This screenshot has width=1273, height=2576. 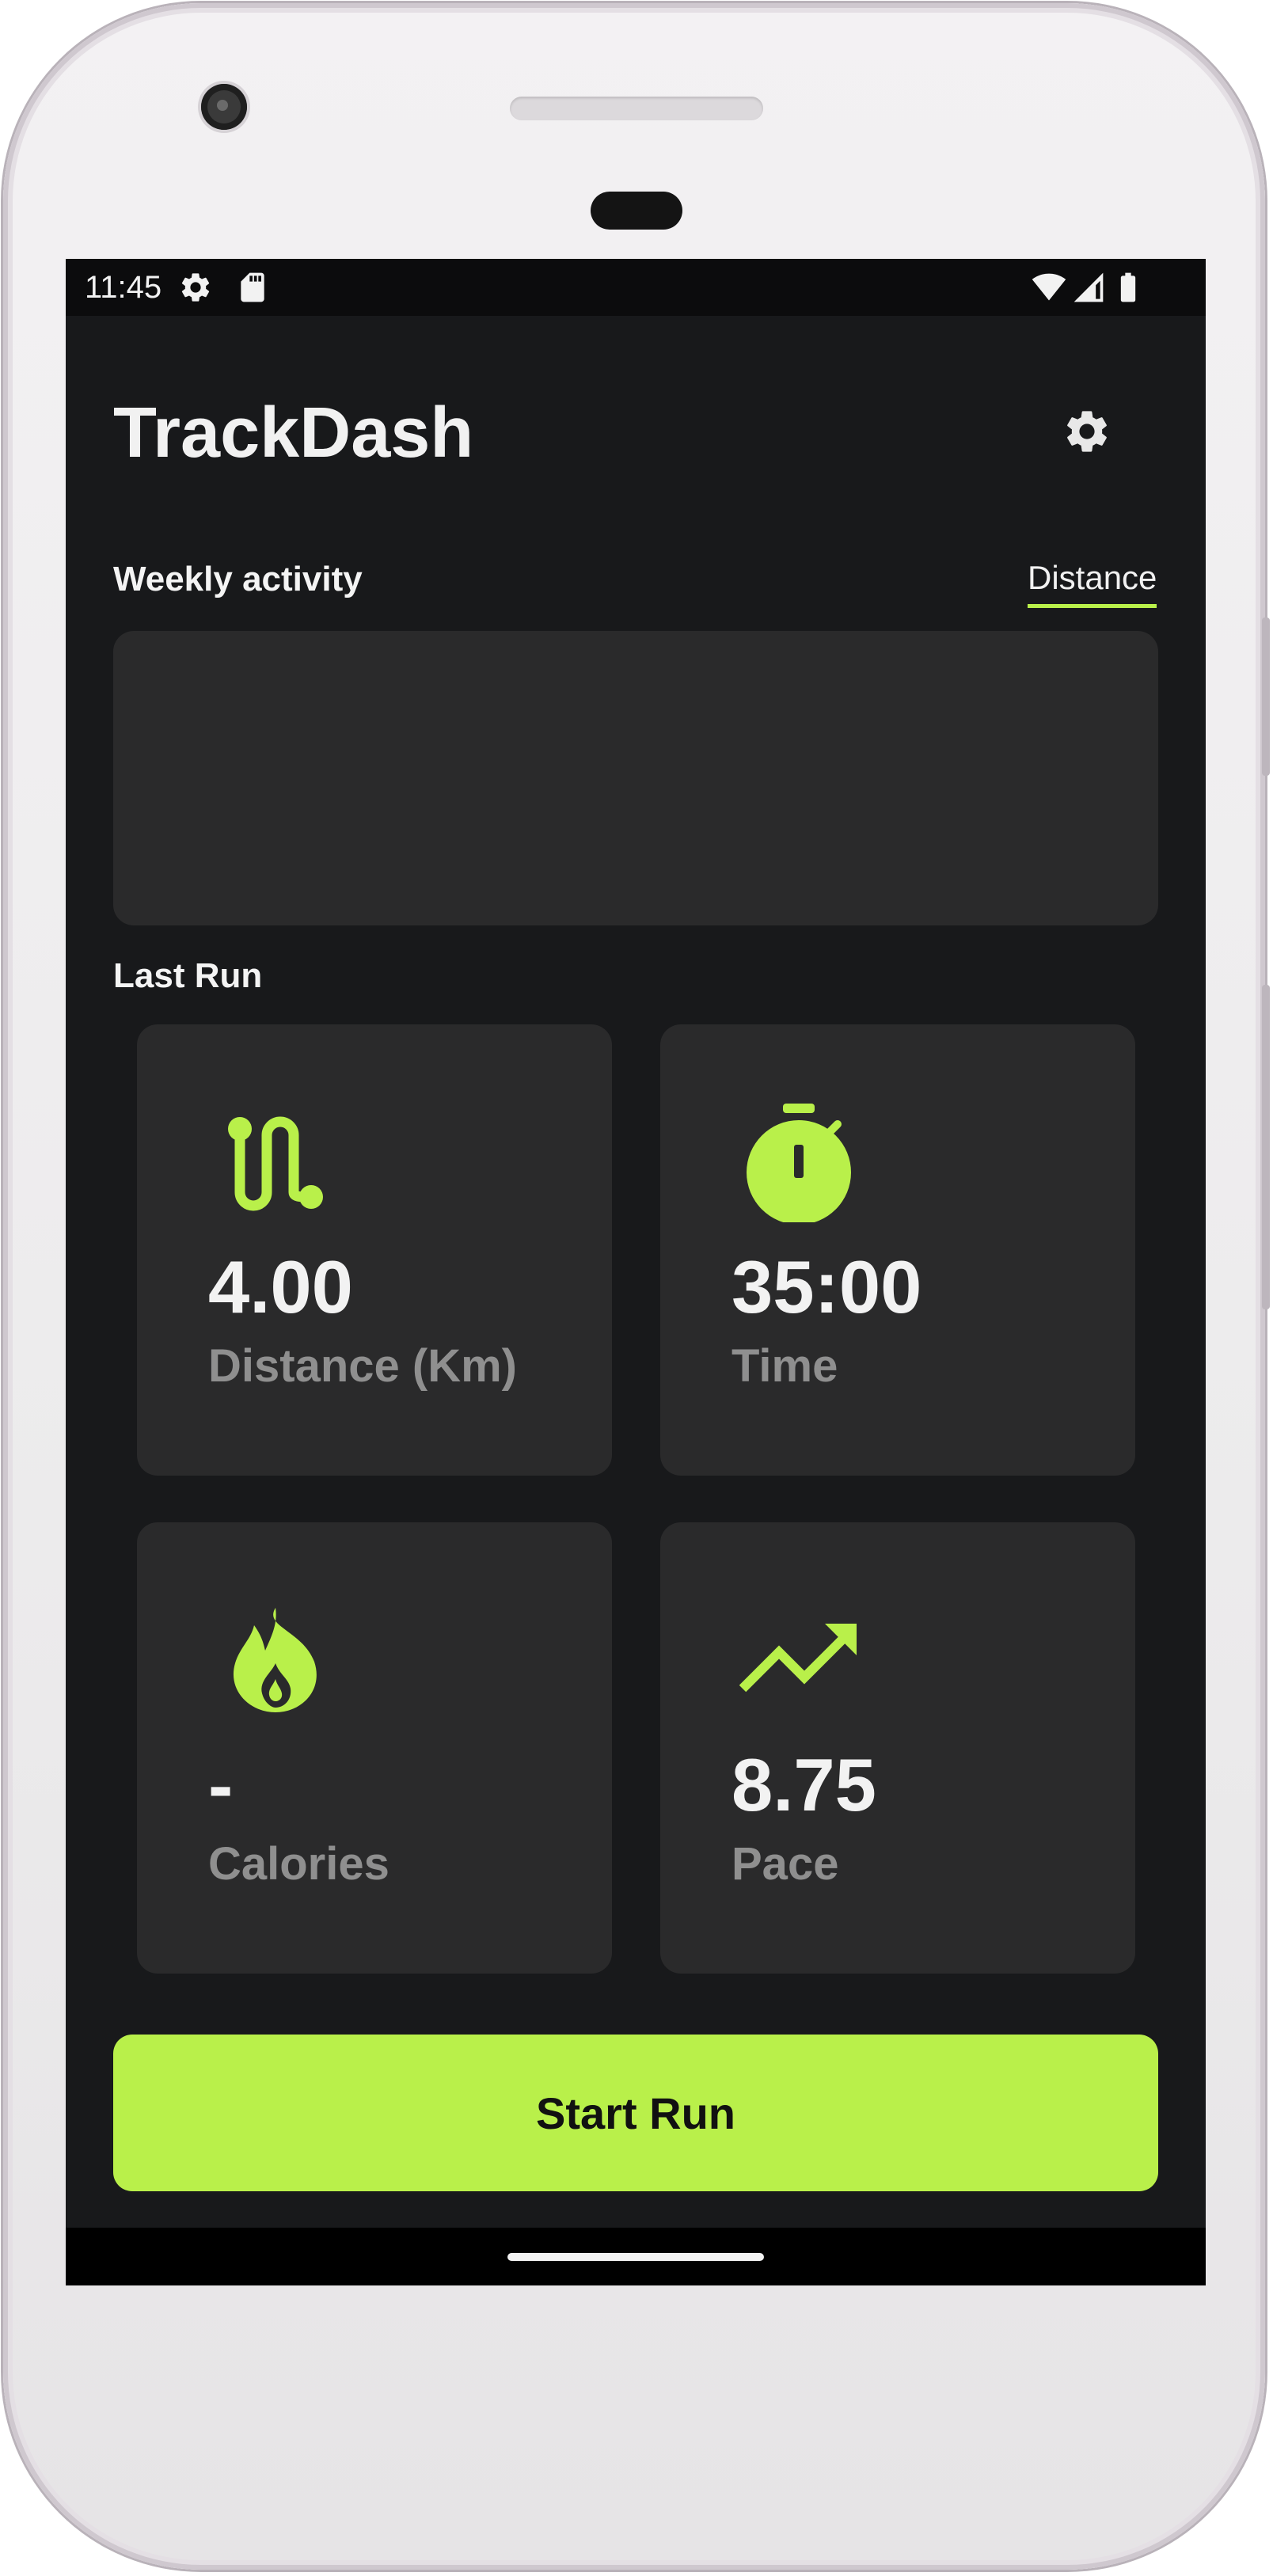 I want to click on earpiece-speaker, so click(x=636, y=109).